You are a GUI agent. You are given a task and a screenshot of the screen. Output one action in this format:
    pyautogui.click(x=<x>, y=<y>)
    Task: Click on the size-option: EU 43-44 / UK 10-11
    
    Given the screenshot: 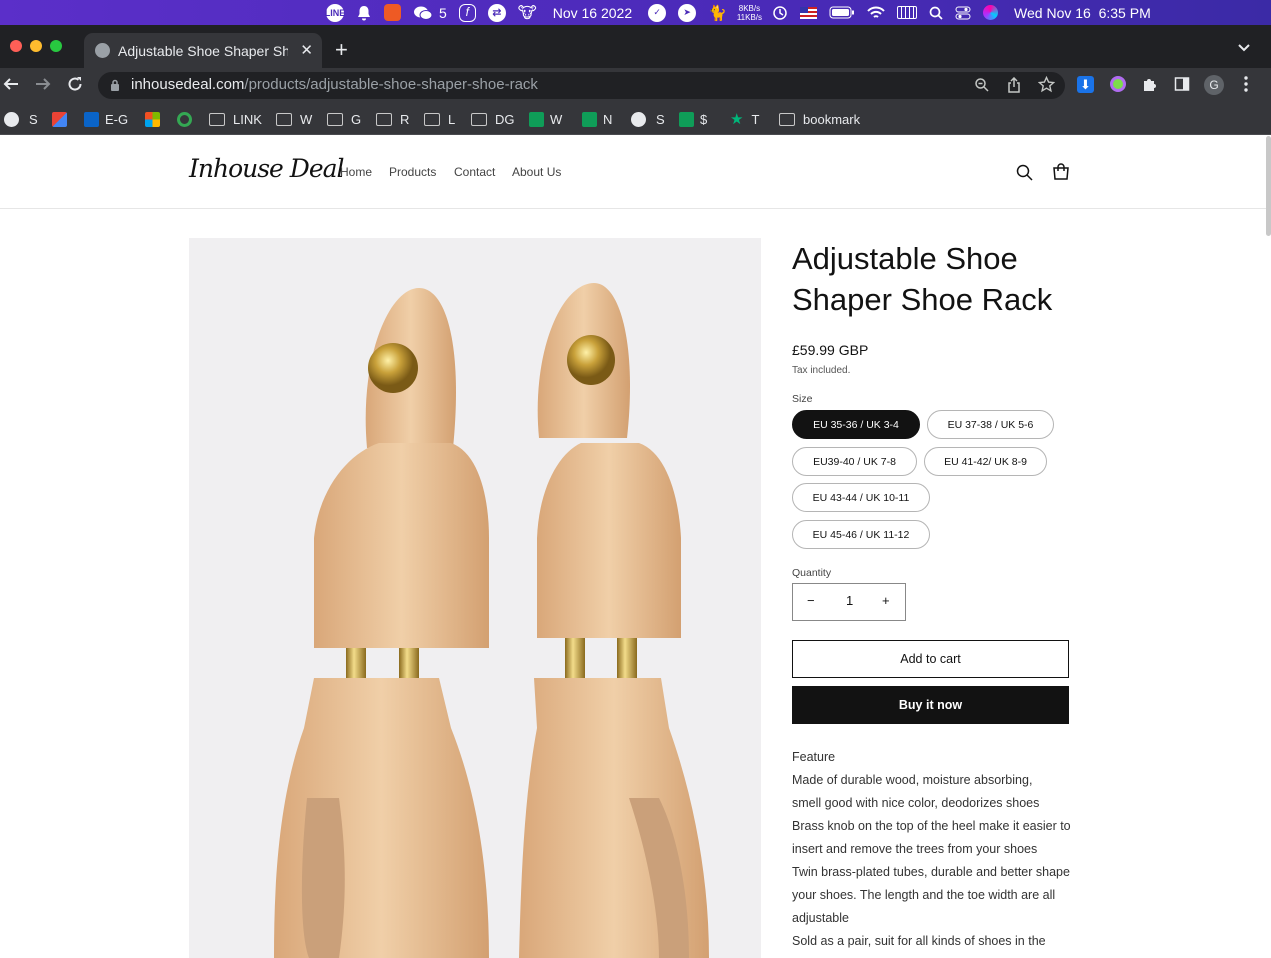 What is the action you would take?
    pyautogui.click(x=861, y=497)
    